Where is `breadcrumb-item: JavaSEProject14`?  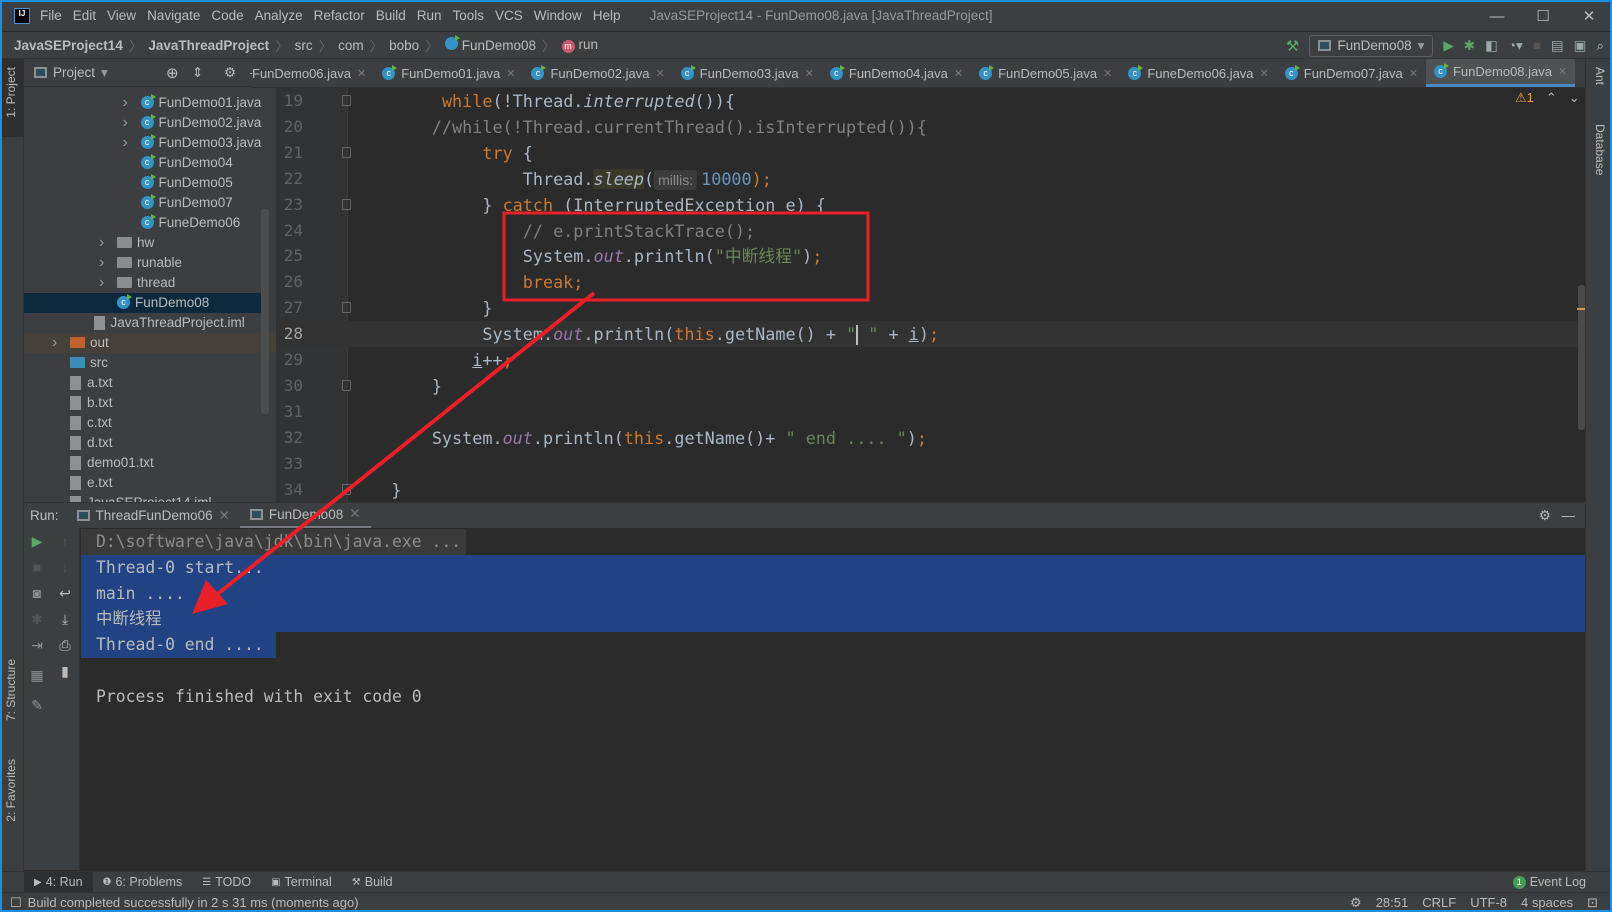
breadcrumb-item: JavaSEProject14 is located at coordinates (68, 45).